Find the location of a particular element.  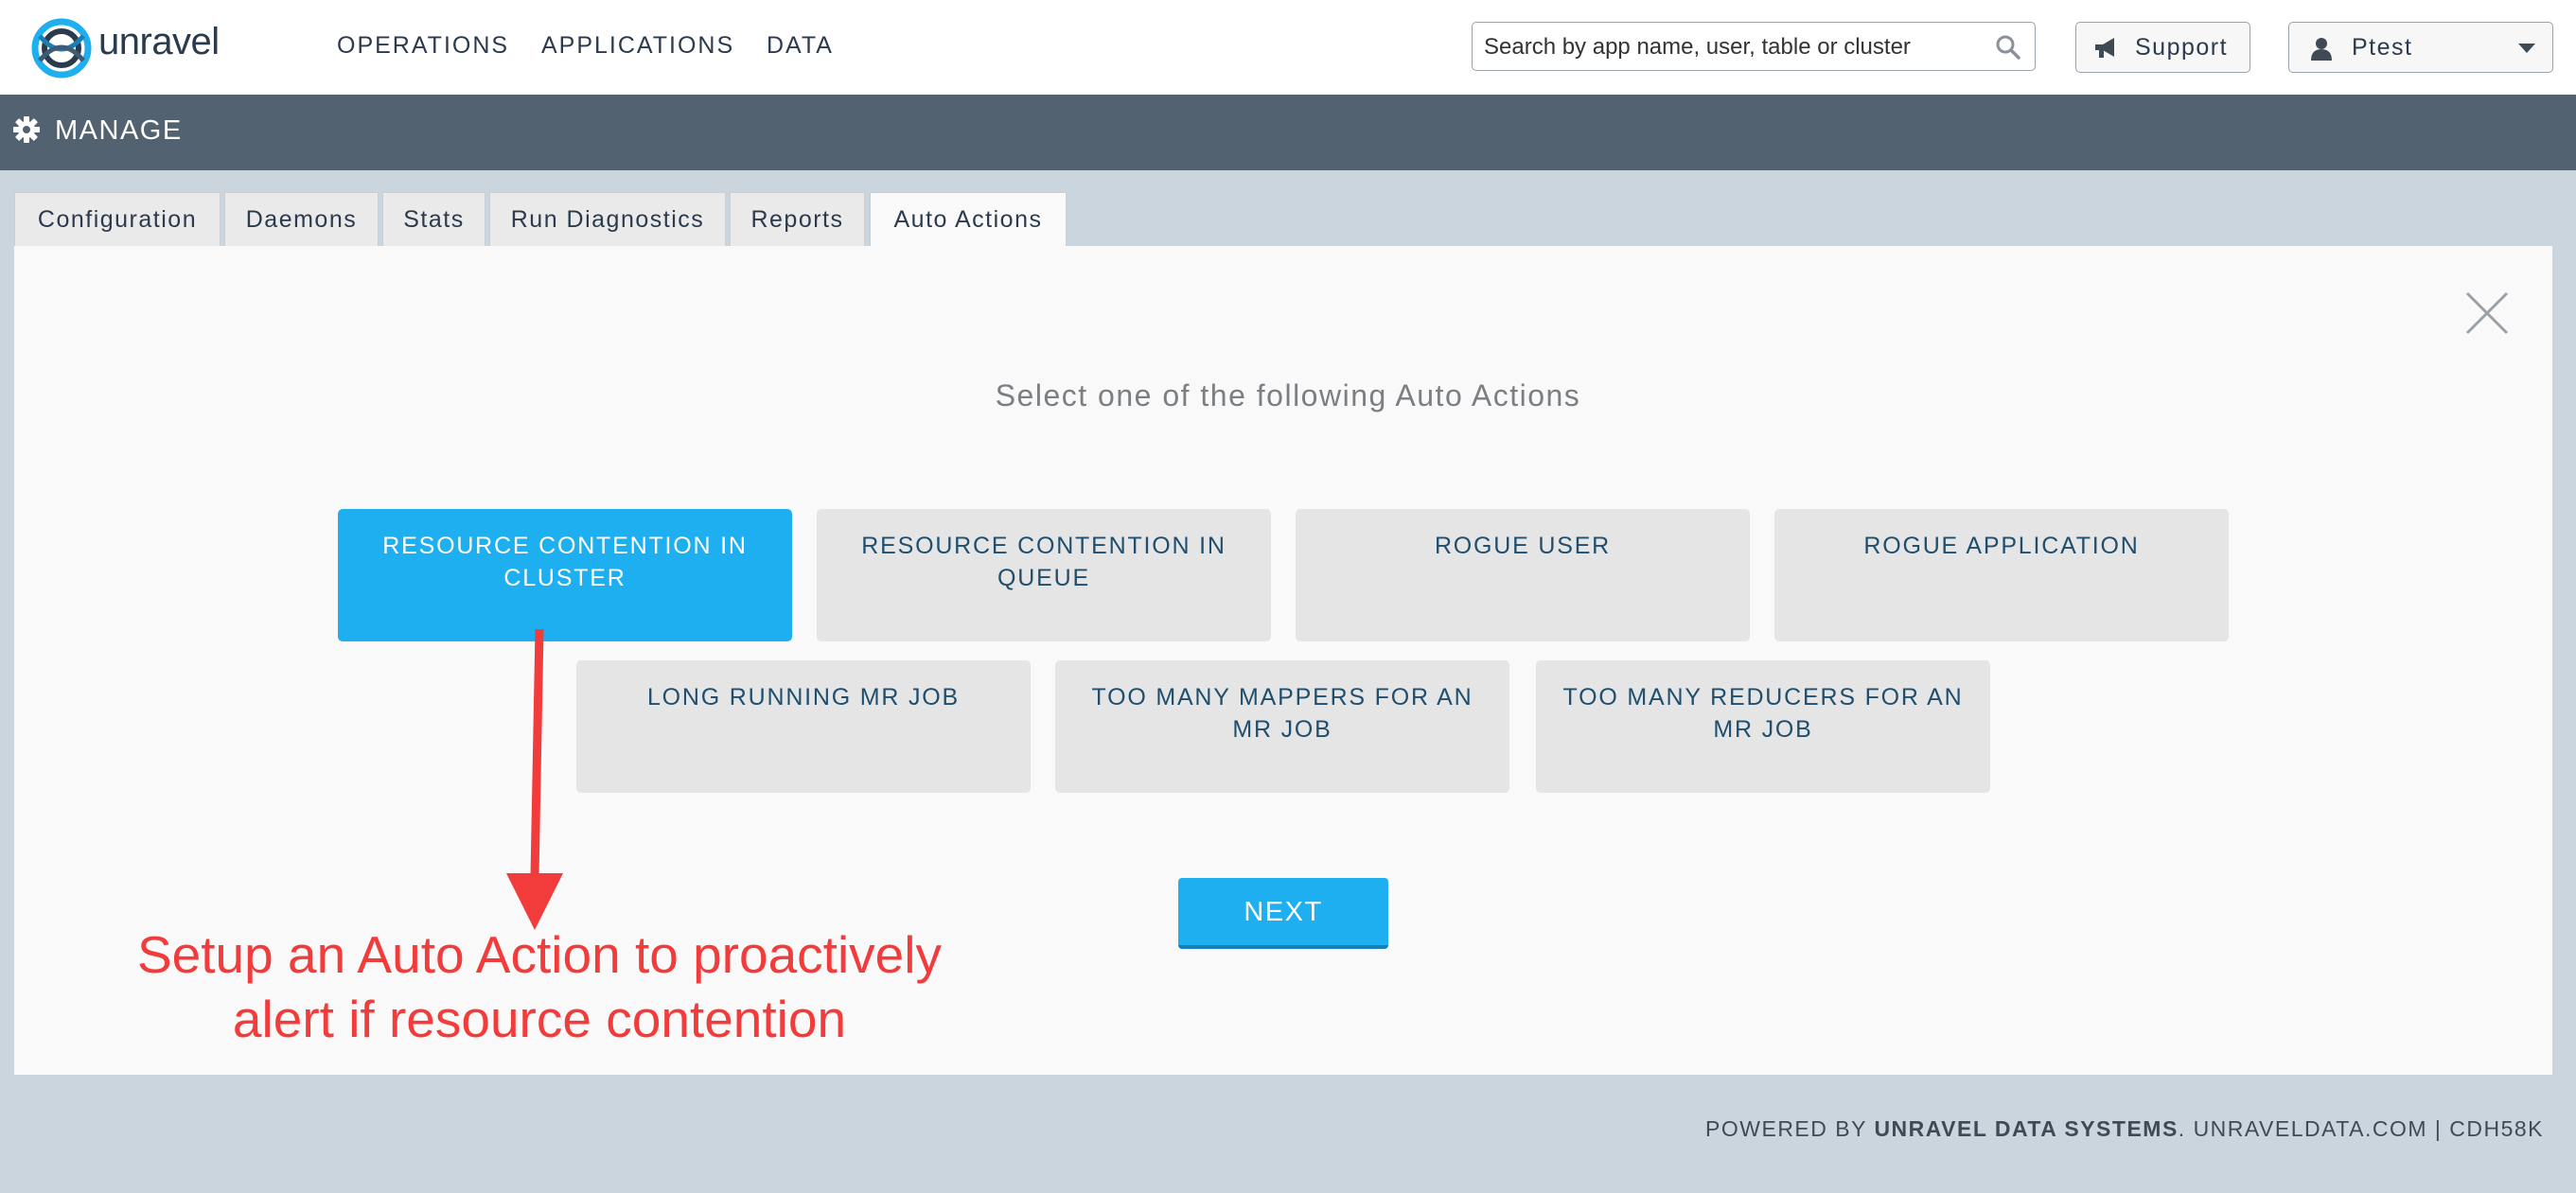

support-button: Support is located at coordinates (2162, 47).